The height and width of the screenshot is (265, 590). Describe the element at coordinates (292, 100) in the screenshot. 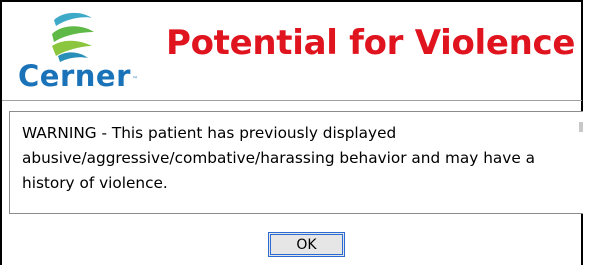

I see `header-separator` at that location.